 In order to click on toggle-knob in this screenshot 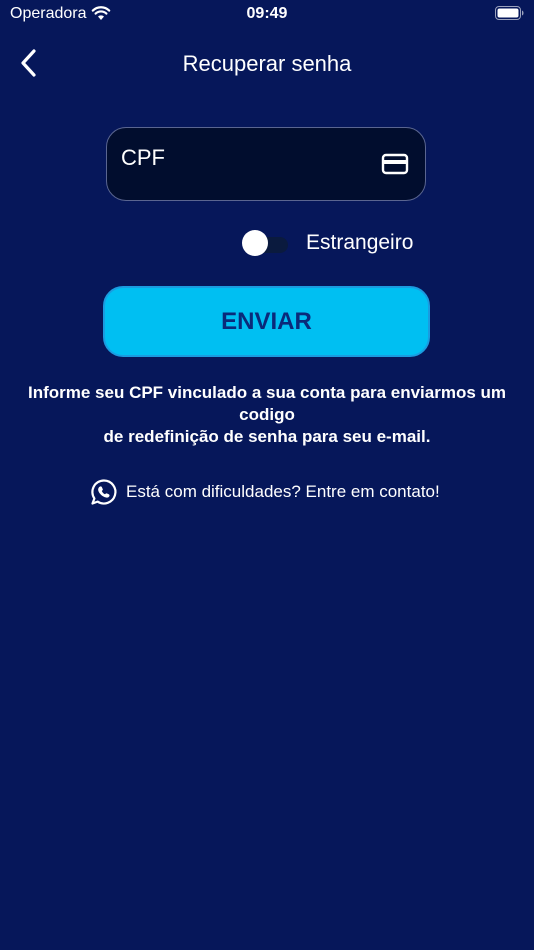, I will do `click(255, 243)`.